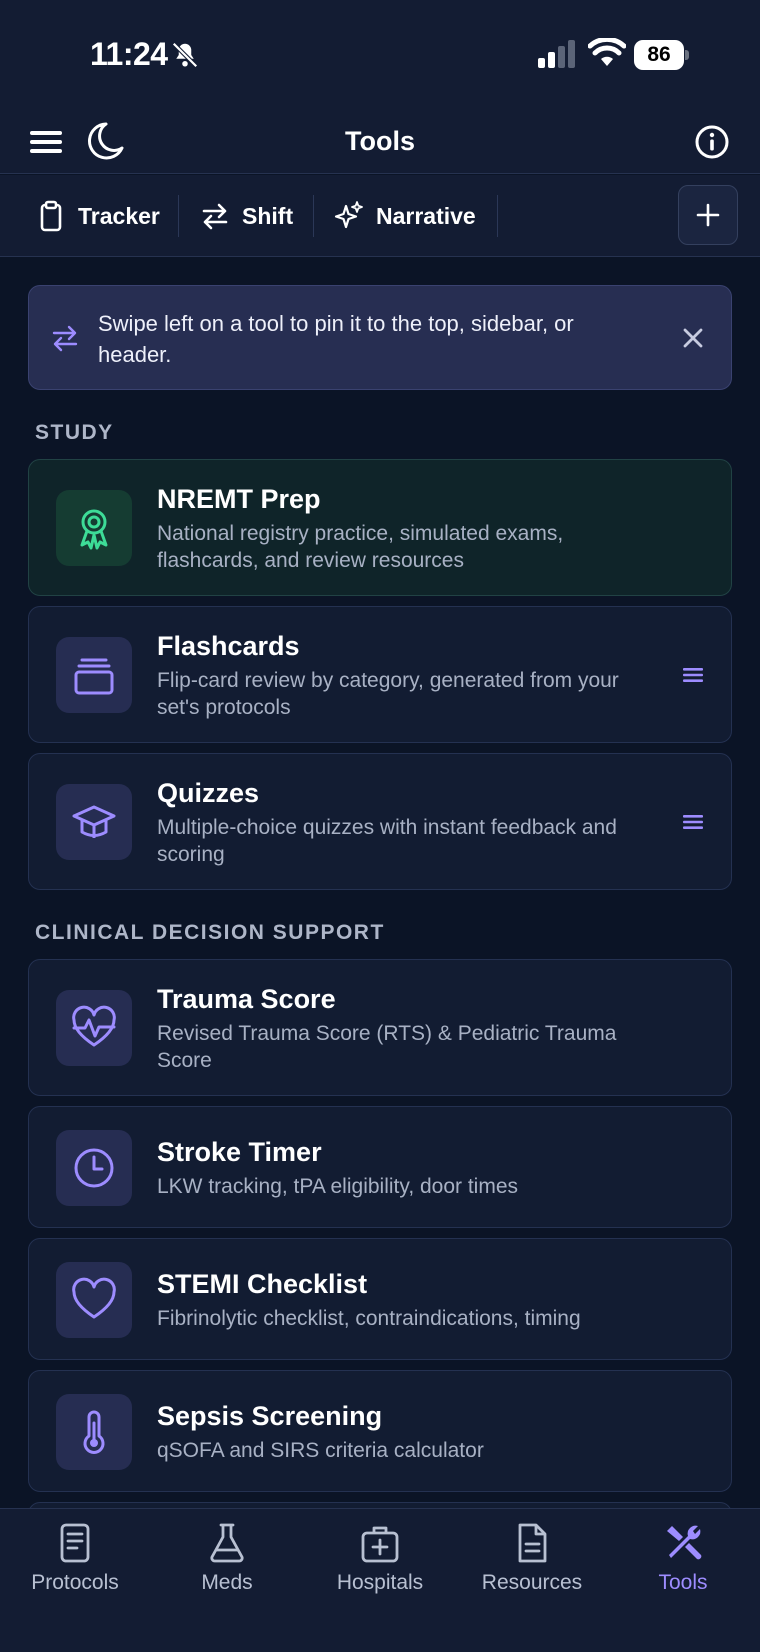 This screenshot has width=760, height=1652. Describe the element at coordinates (268, 215) in the screenshot. I see `pinned-shift-label: Shift` at that location.